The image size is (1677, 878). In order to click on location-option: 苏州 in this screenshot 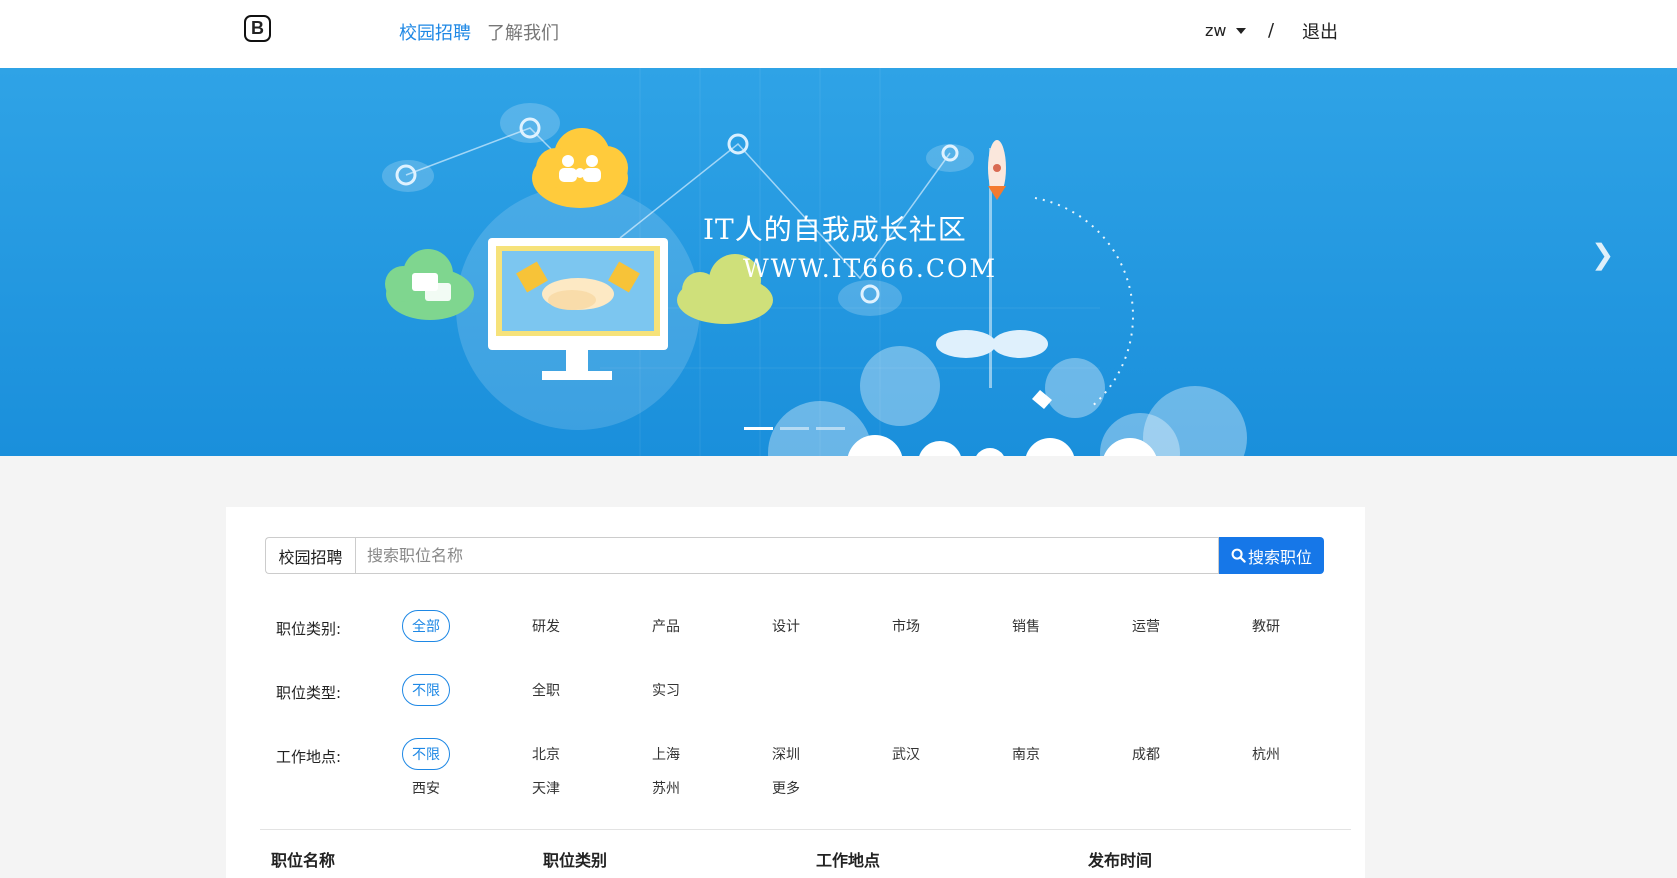, I will do `click(666, 788)`.